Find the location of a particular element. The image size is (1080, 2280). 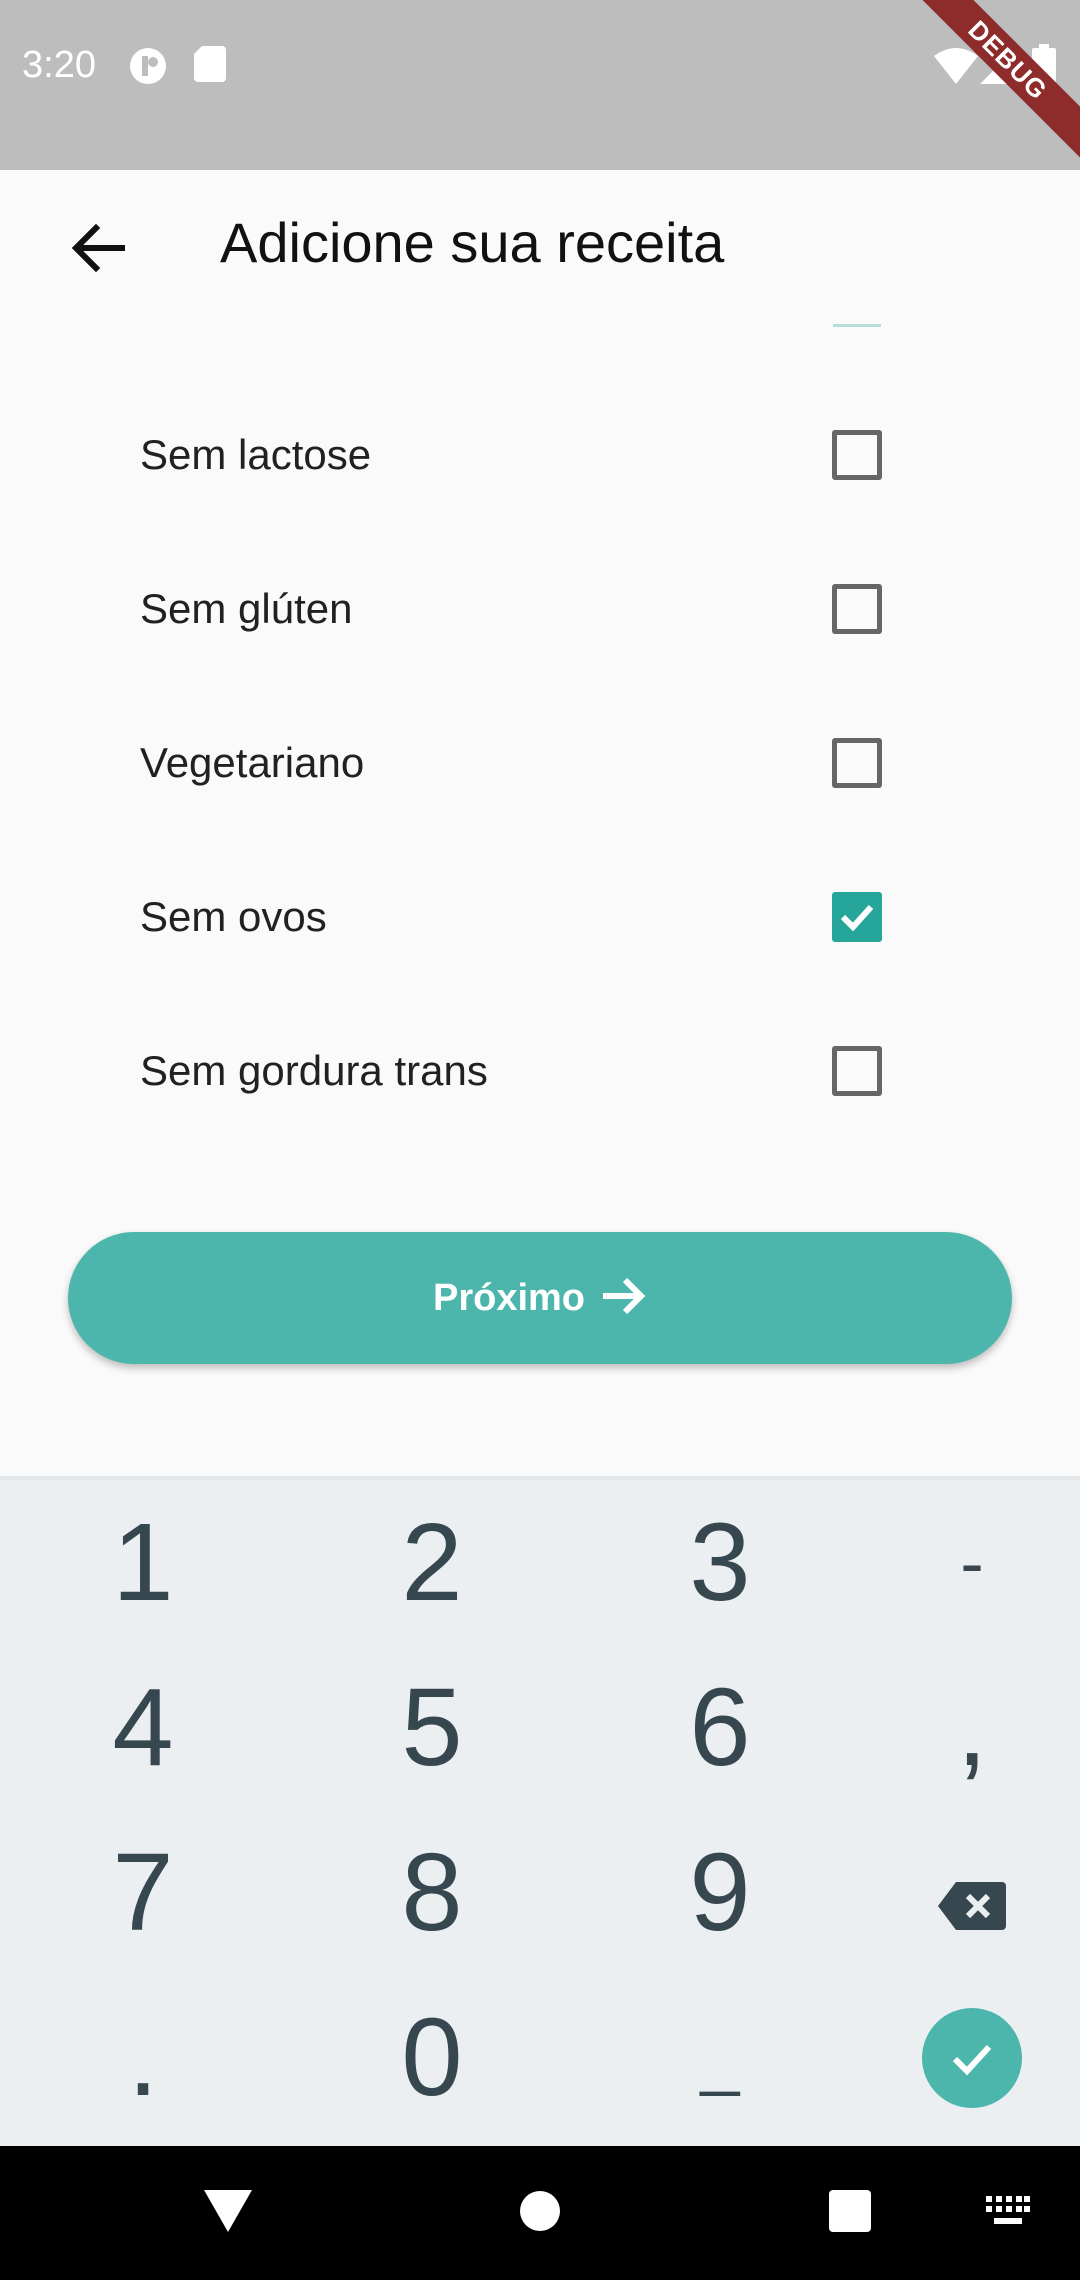

nav-keyboard-button is located at coordinates (1008, 2213).